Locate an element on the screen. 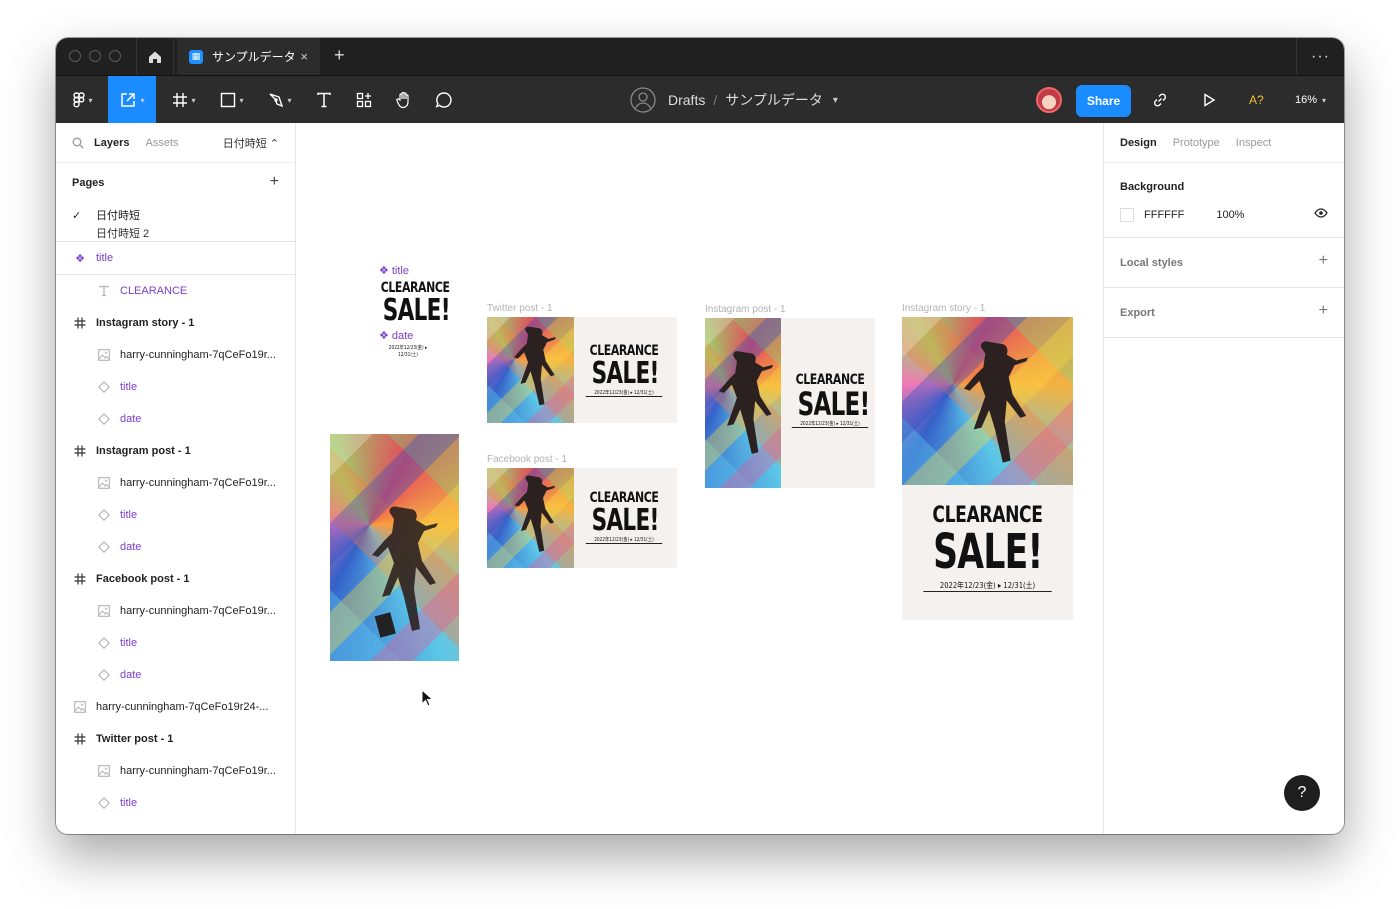  hand-tool-button is located at coordinates (404, 100).